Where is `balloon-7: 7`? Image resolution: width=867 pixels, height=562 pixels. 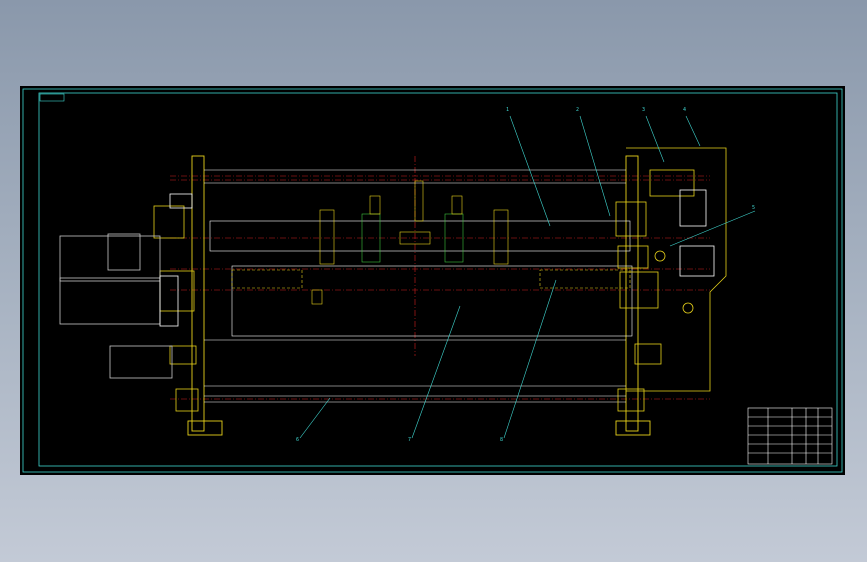
balloon-7: 7 is located at coordinates (410, 440).